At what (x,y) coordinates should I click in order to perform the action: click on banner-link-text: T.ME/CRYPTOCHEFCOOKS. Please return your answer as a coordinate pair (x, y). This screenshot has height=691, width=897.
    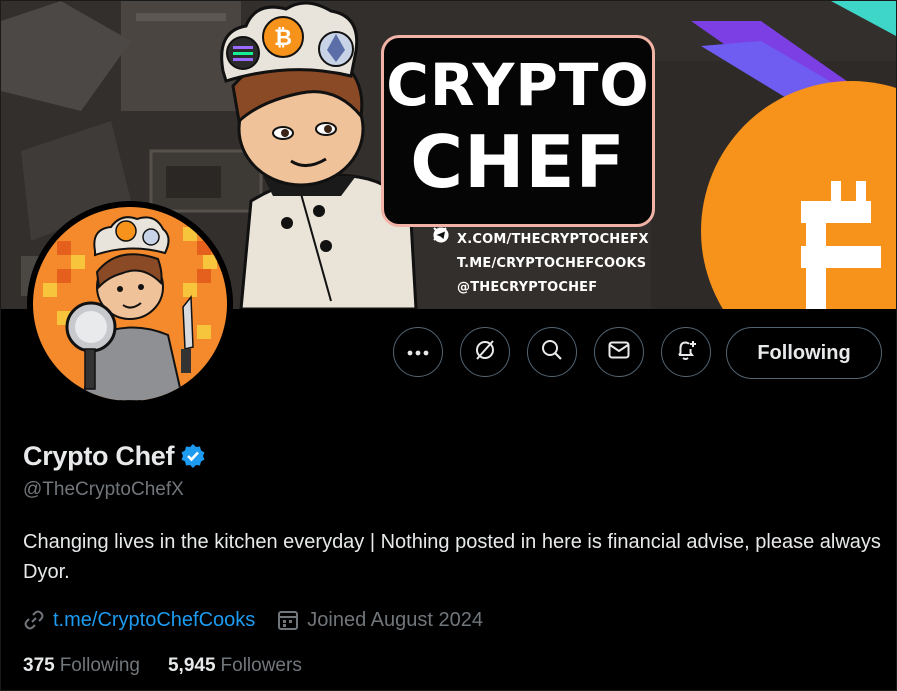
    Looking at the image, I should click on (552, 263).